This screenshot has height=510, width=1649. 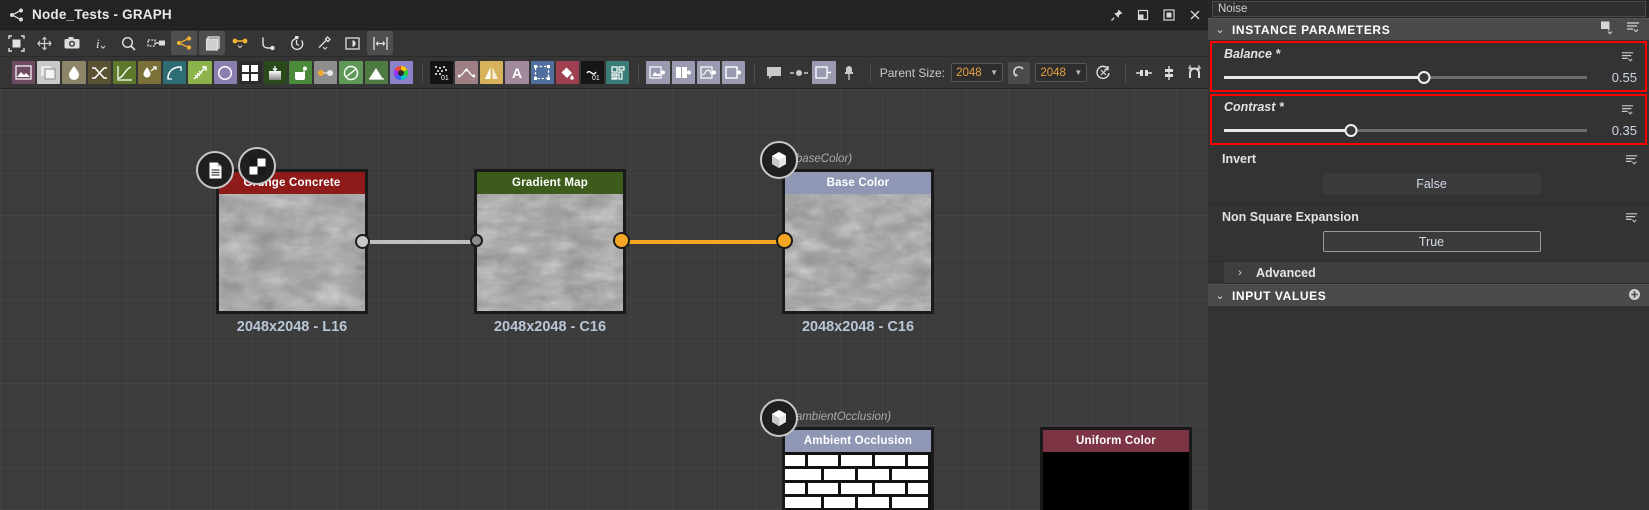 I want to click on param-contrast: Contrast * 0.35, so click(x=1428, y=119).